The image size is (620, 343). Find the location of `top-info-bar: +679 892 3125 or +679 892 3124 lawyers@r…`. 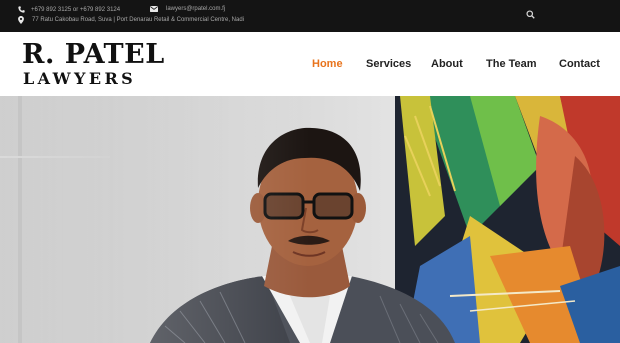

top-info-bar: +679 892 3125 or +679 892 3124 lawyers@r… is located at coordinates (310, 16).